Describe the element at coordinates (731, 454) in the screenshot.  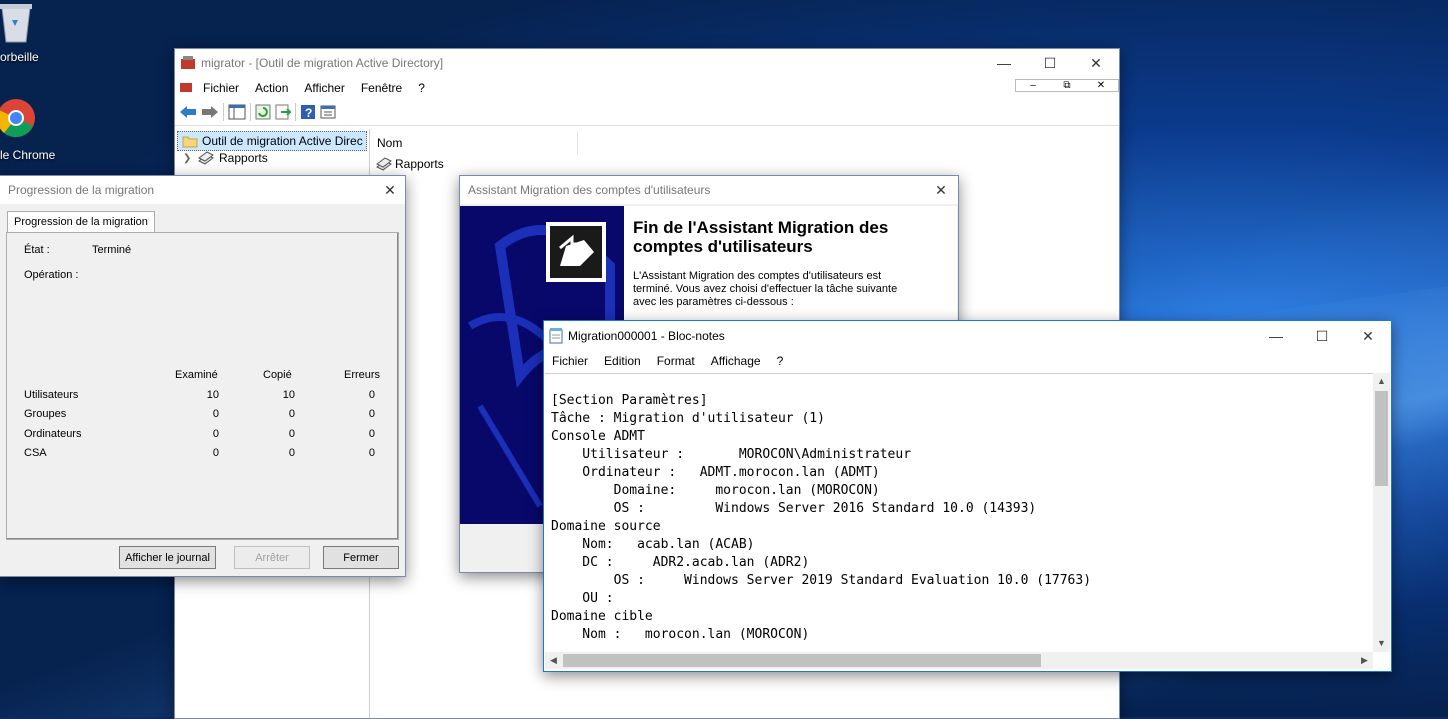
I see `text-line: Utilisateur : MOROCON\Administrateur` at that location.